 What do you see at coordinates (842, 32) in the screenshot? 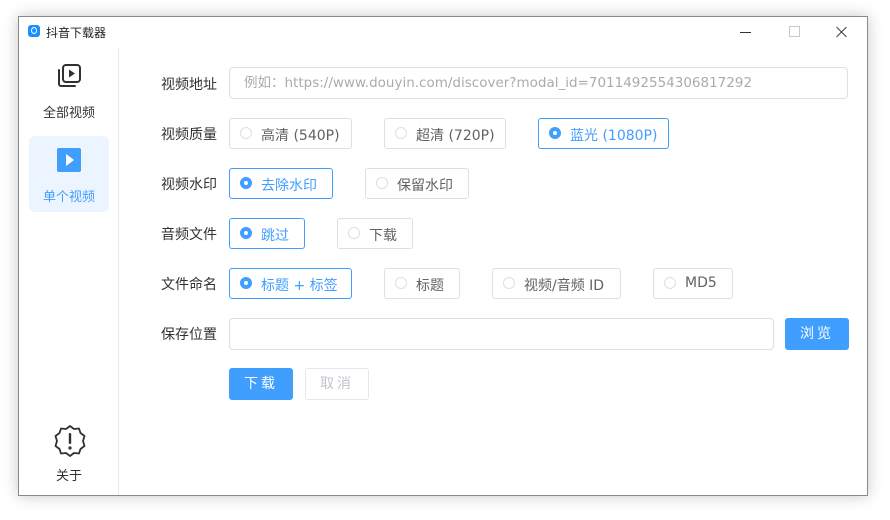
I see `close-button` at bounding box center [842, 32].